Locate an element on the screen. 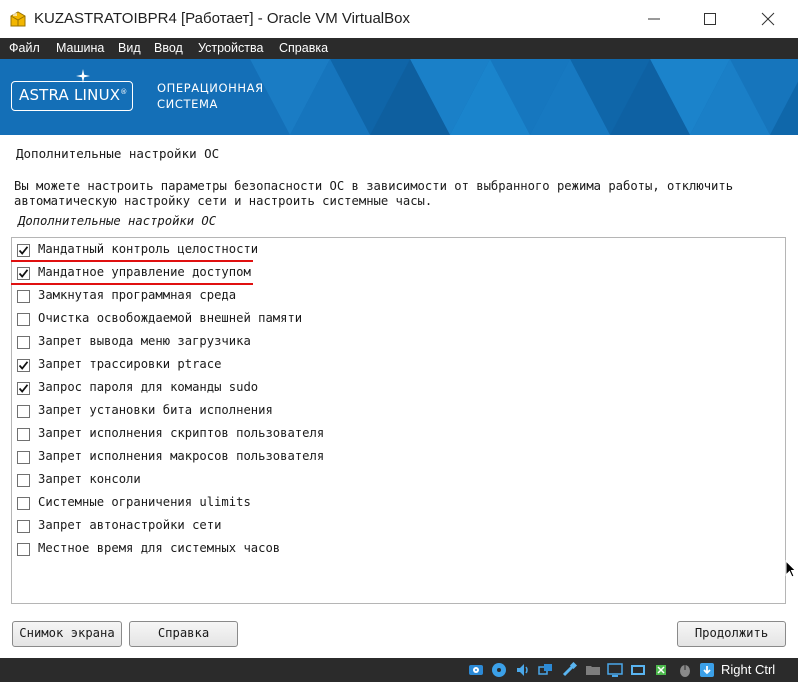 The image size is (798, 682). option-user-scripts: Запрет исполнения скриптов пользователя is located at coordinates (262, 435).